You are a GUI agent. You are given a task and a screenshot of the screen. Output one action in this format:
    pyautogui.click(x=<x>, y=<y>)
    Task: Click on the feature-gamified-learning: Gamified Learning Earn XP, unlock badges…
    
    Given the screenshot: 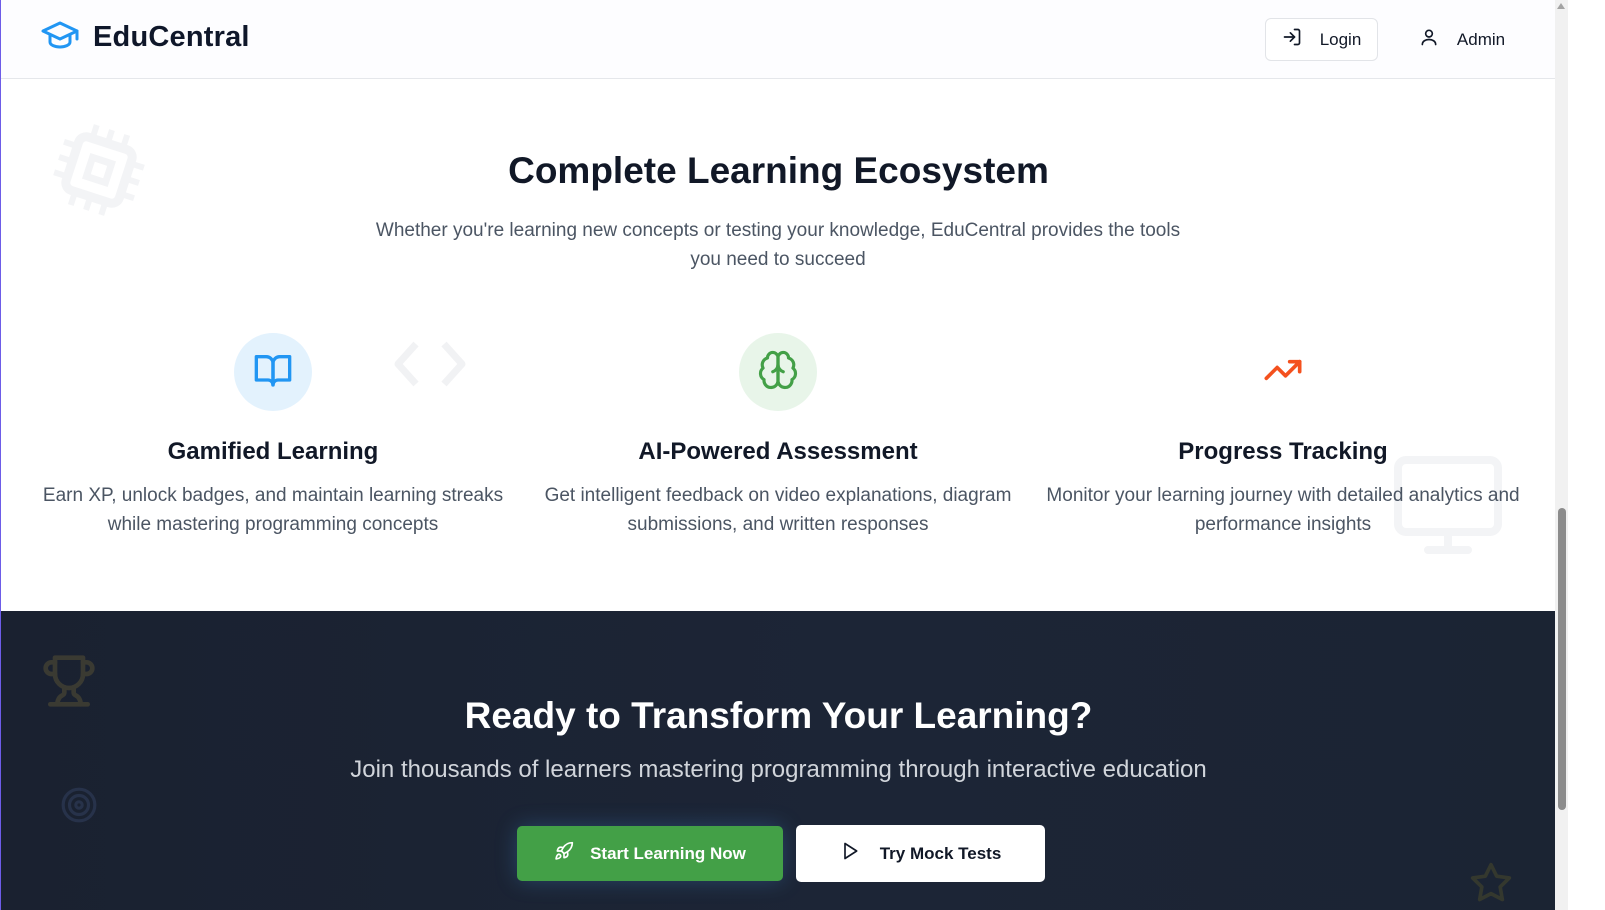 What is the action you would take?
    pyautogui.click(x=273, y=436)
    